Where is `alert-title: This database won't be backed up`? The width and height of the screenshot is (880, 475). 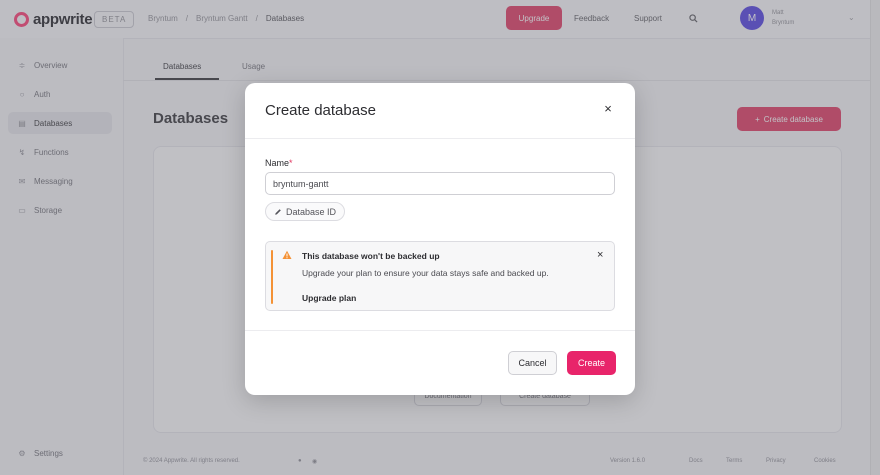 alert-title: This database won't be backed up is located at coordinates (371, 256).